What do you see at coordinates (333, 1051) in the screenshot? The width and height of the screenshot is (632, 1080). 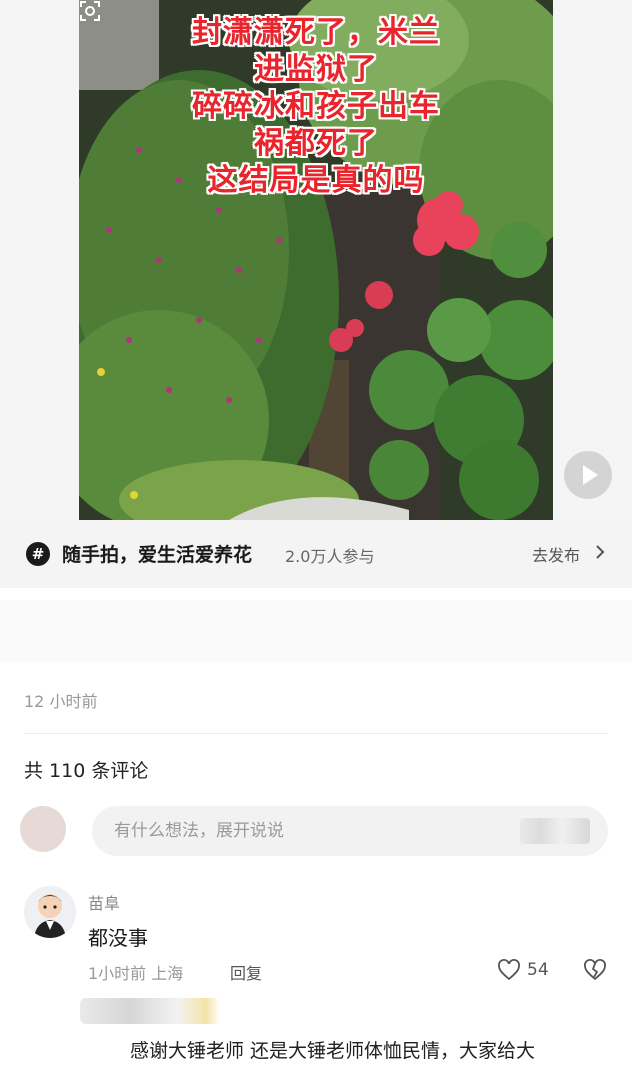 I see `reply-preview-text: 感谢大锤老师 还是大锤老师体恤民情，大家给大` at bounding box center [333, 1051].